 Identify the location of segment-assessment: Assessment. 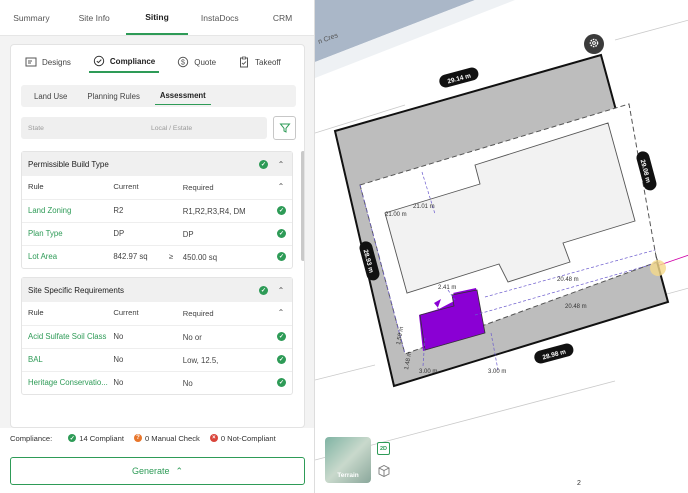
(182, 96).